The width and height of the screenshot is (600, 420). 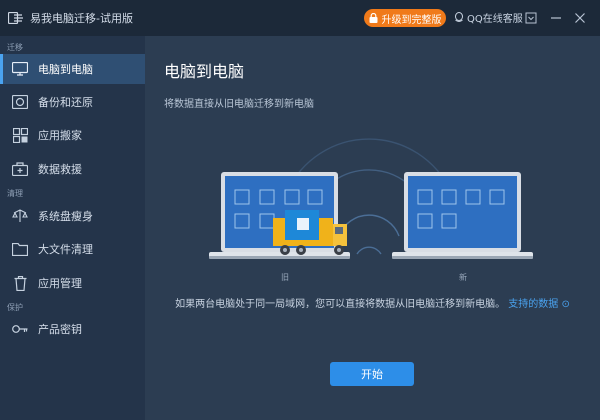 I want to click on sidebar-item-label: 备份和还原, so click(x=65, y=102).